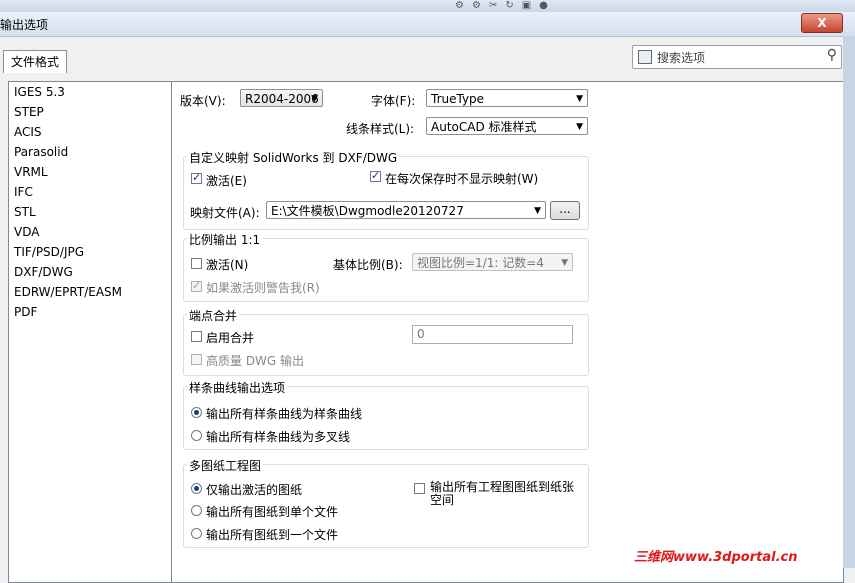 The image size is (855, 583). Describe the element at coordinates (90, 272) in the screenshot. I see `format-item: DXF/DWG` at that location.